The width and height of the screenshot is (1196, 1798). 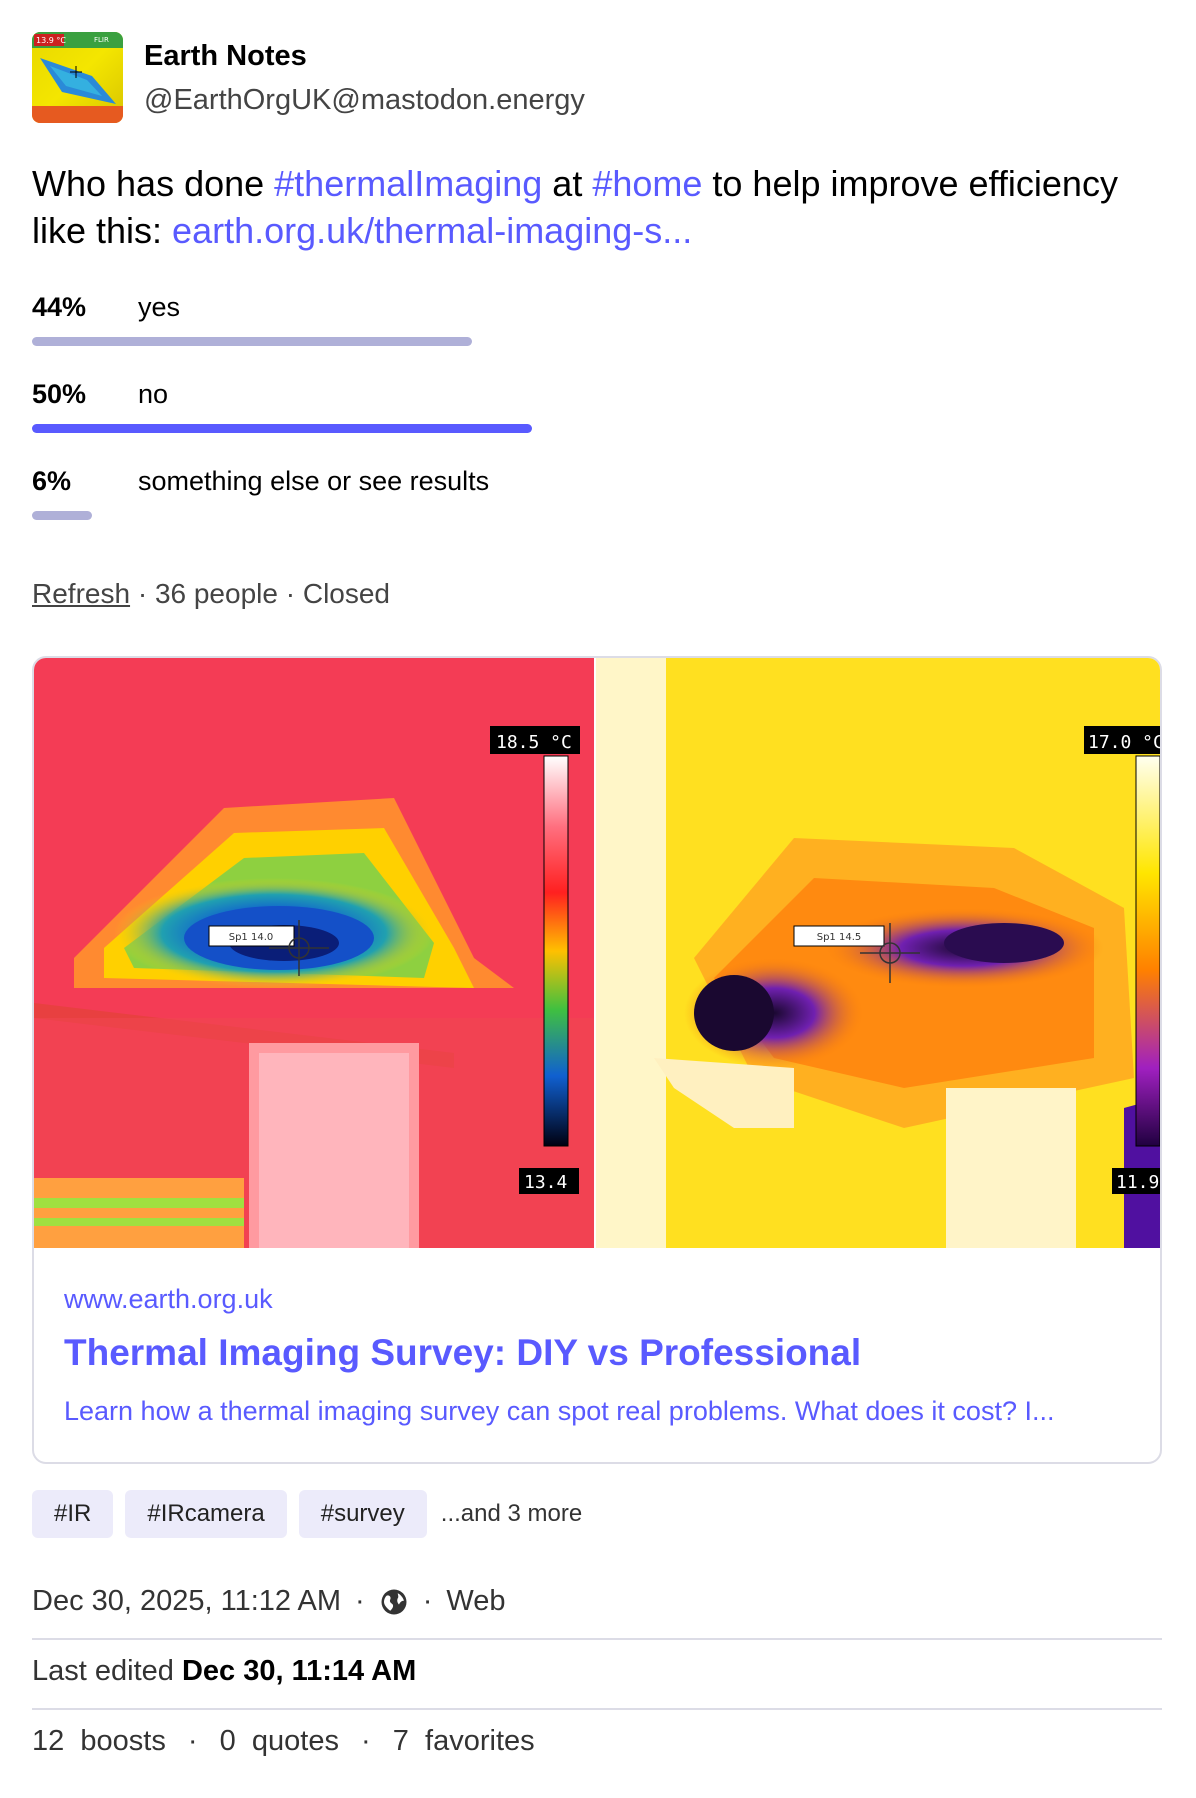 I want to click on quotes-label: quotes, so click(x=295, y=1741).